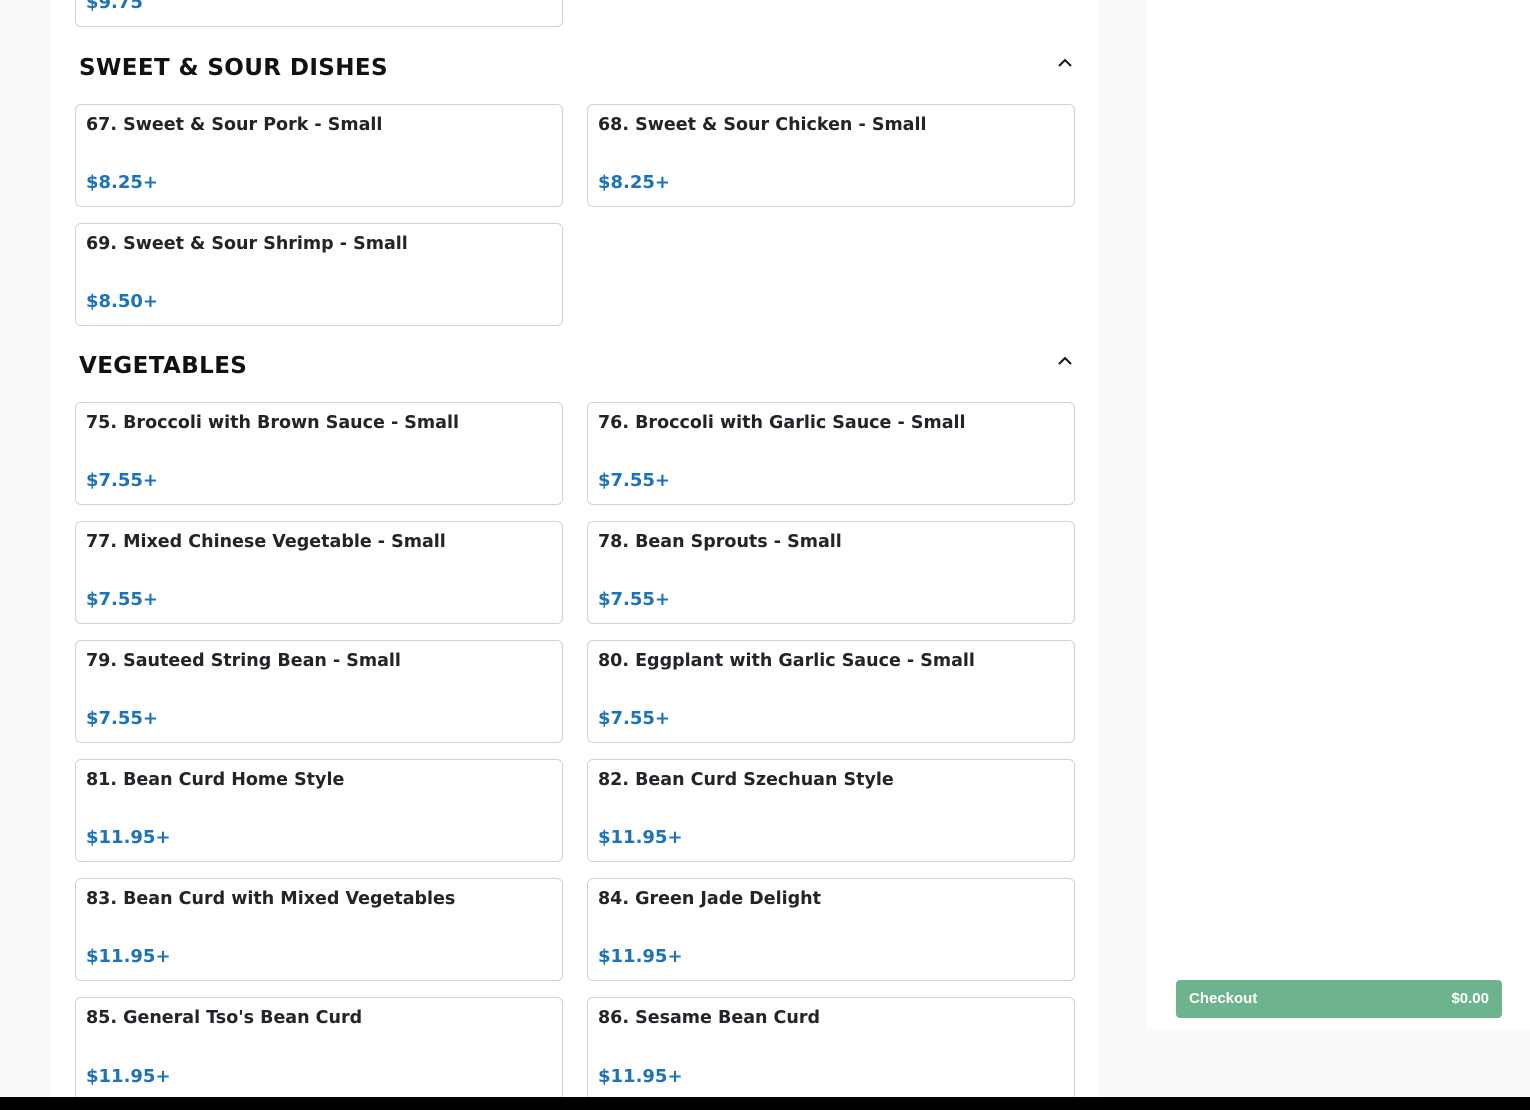 The image size is (1530, 1110). I want to click on menu-item-card: 85. General Tso's Bean Curd $11.95+, so click(319, 1047).